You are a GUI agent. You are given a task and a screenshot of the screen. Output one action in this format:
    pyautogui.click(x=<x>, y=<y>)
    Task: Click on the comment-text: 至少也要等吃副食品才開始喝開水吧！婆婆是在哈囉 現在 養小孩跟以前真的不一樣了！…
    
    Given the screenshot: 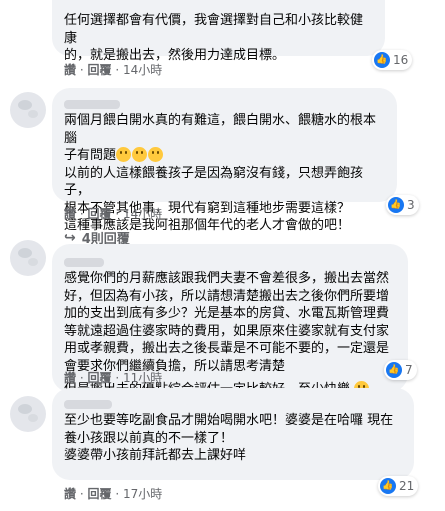 What is the action you would take?
    pyautogui.click(x=233, y=438)
    